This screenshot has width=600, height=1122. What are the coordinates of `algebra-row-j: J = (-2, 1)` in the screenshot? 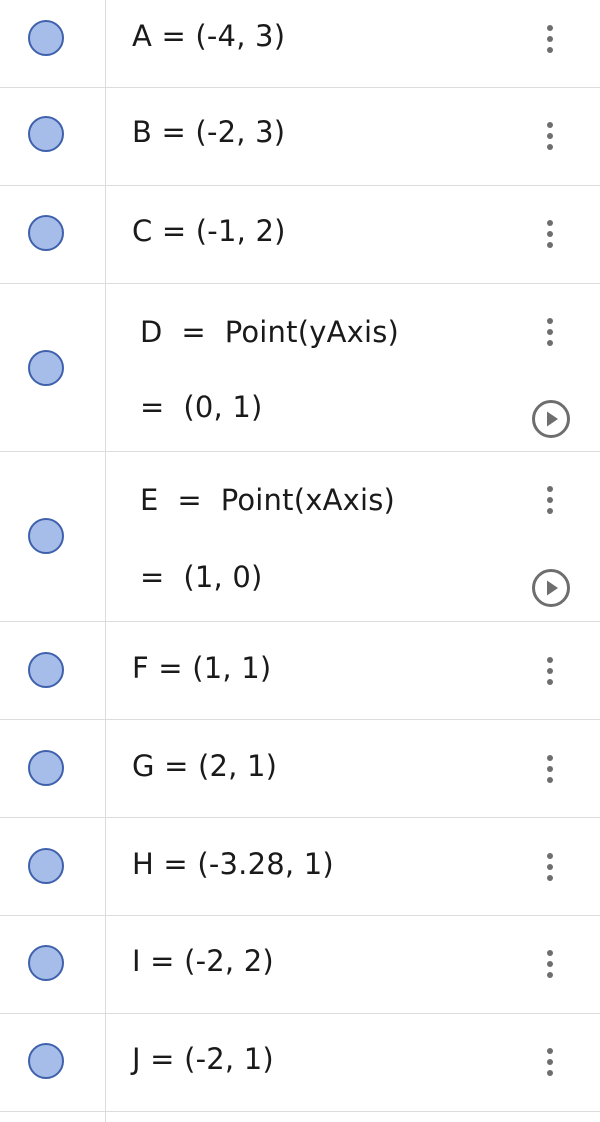 It's located at (300, 1063).